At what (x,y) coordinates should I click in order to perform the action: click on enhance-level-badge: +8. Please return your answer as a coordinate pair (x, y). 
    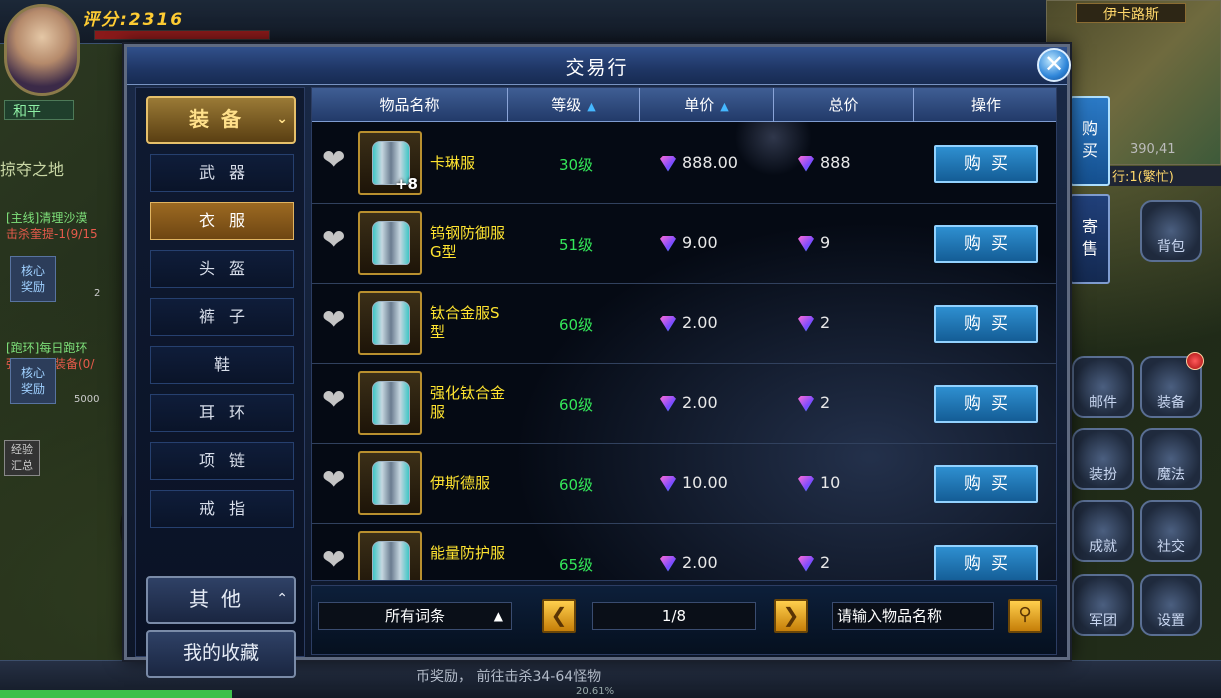
    Looking at the image, I should click on (406, 184).